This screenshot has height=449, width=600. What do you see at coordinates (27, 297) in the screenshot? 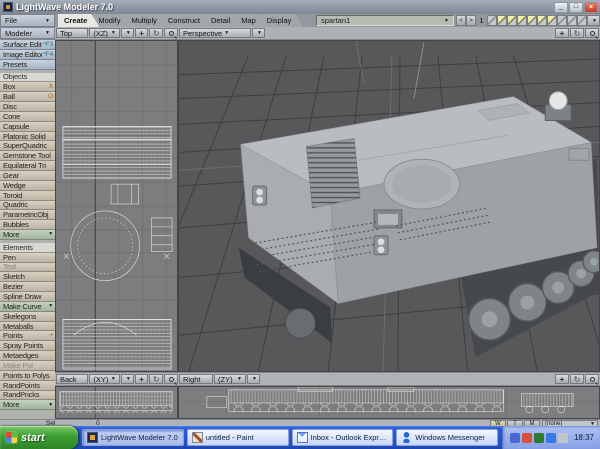
I see `sidebar-item-spline-draw: Spline Draw` at bounding box center [27, 297].